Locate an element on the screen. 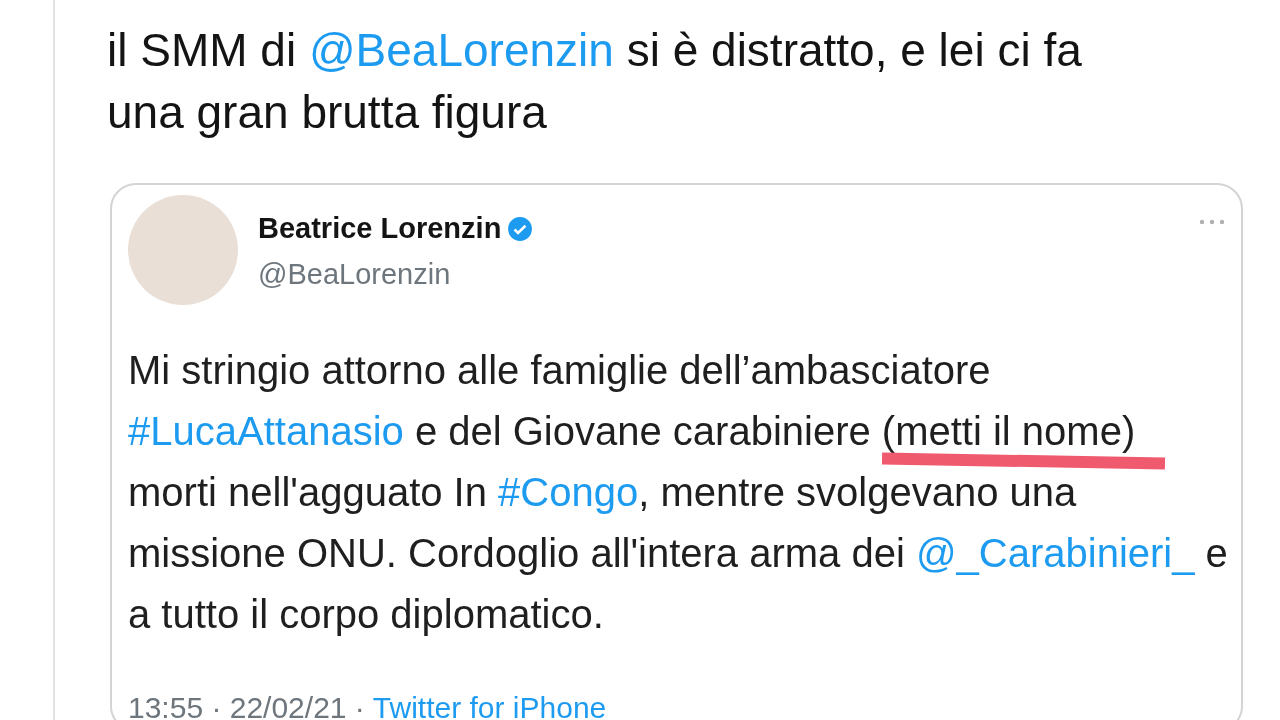  author-name: Beatrice Lorenzin is located at coordinates (380, 228).